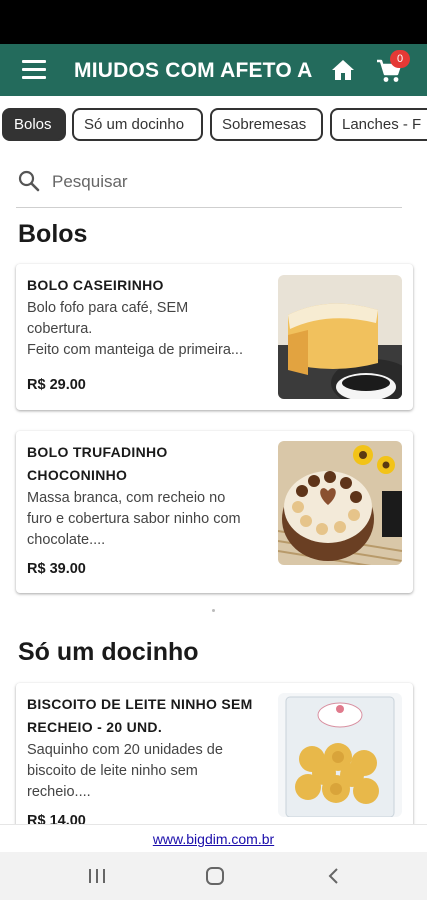 This screenshot has height=900, width=427. What do you see at coordinates (340, 503) in the screenshot?
I see `product-image-bolo-trufadinho` at bounding box center [340, 503].